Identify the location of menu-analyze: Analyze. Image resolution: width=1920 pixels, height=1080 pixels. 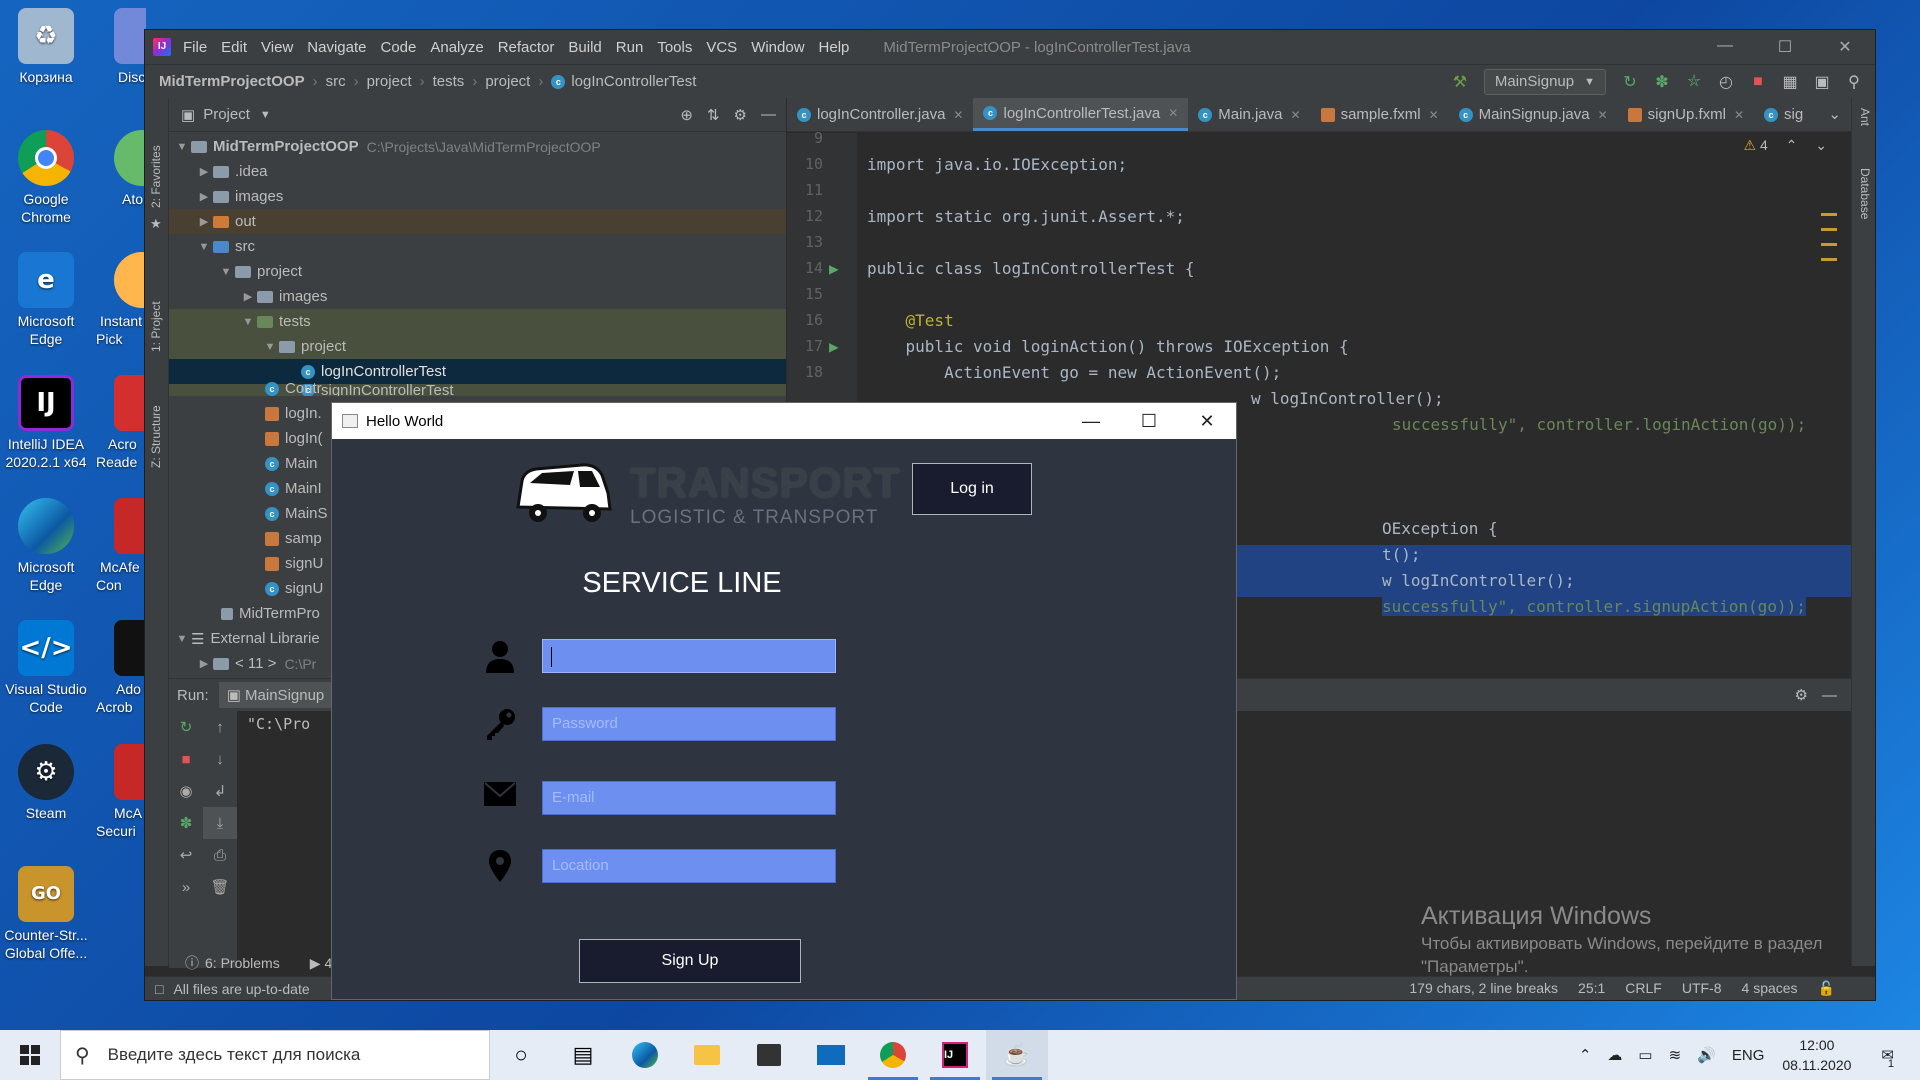
(456, 47).